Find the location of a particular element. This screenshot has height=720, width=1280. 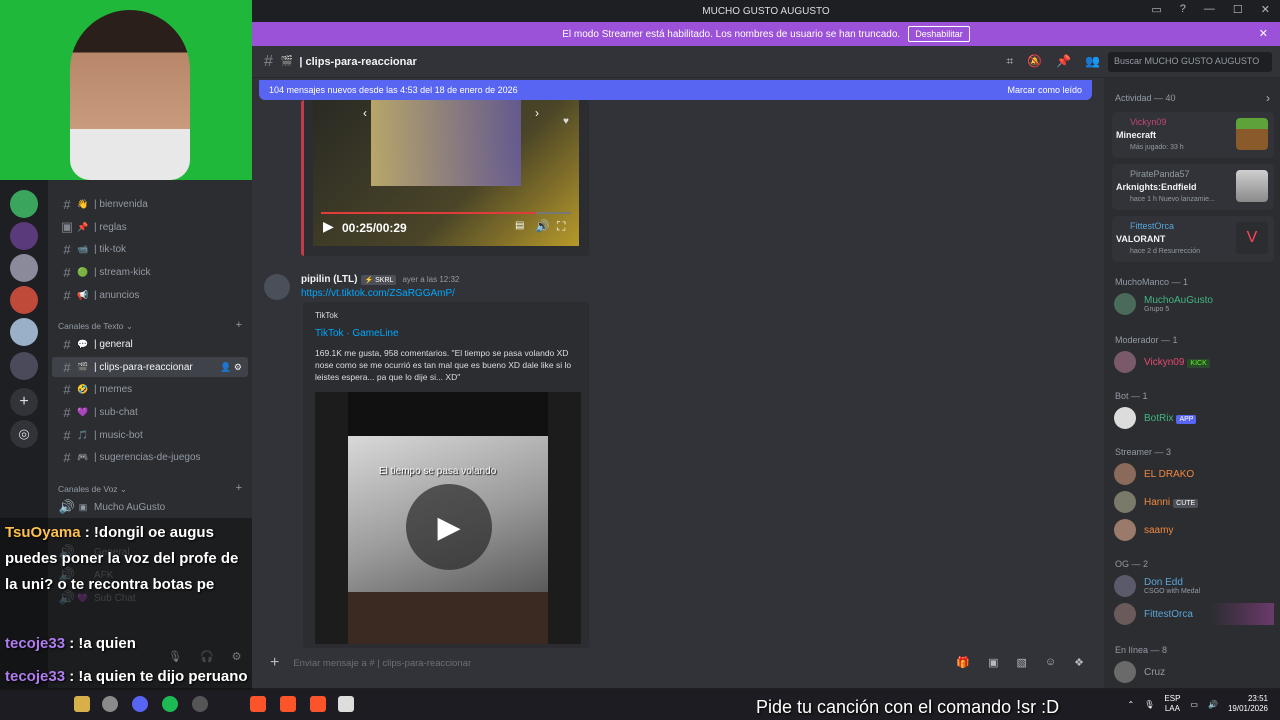

member-item: MuchoAuGusto Grupo 5 is located at coordinates (1163, 304).